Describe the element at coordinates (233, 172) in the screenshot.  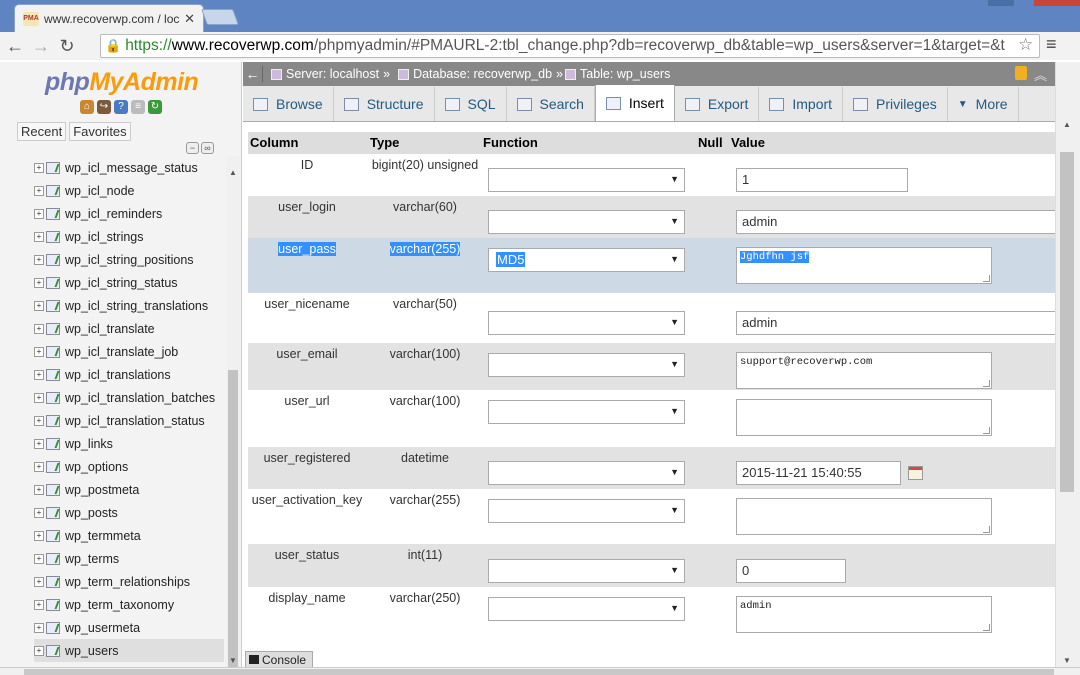
I see `scroll-up-icon: ▲` at that location.